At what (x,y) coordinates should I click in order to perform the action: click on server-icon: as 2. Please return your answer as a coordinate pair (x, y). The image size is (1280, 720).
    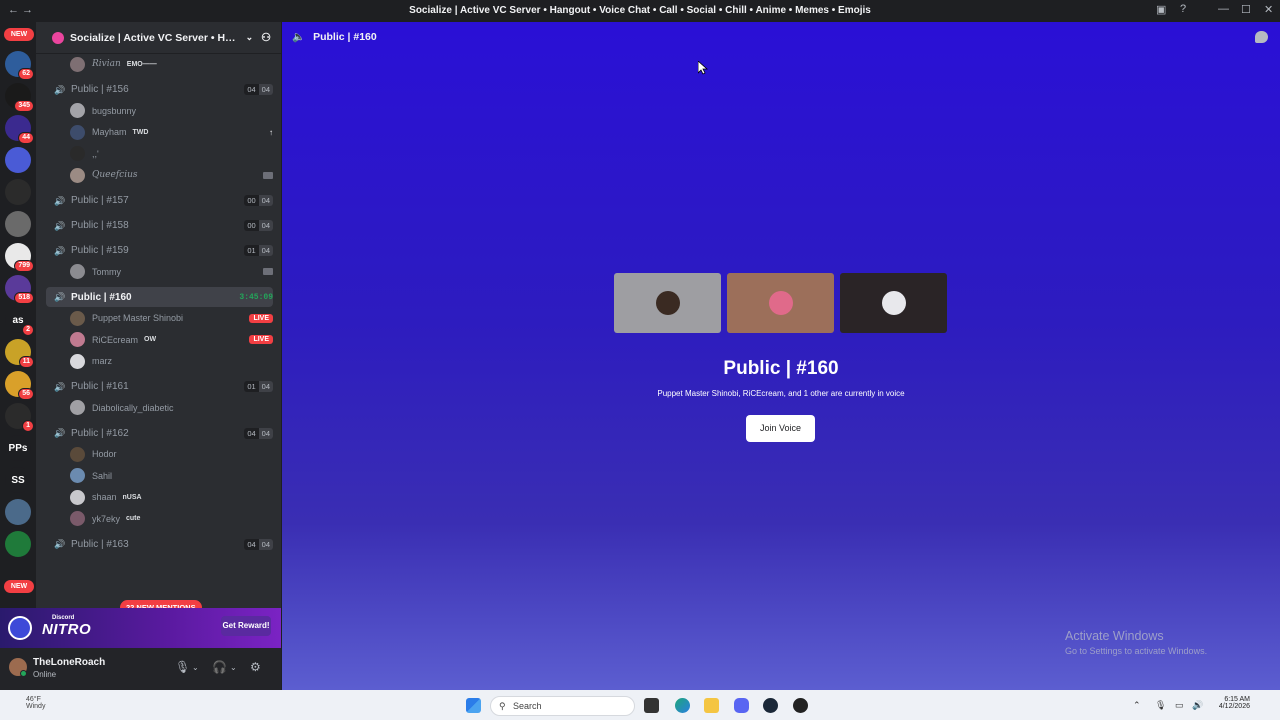
    Looking at the image, I should click on (19, 321).